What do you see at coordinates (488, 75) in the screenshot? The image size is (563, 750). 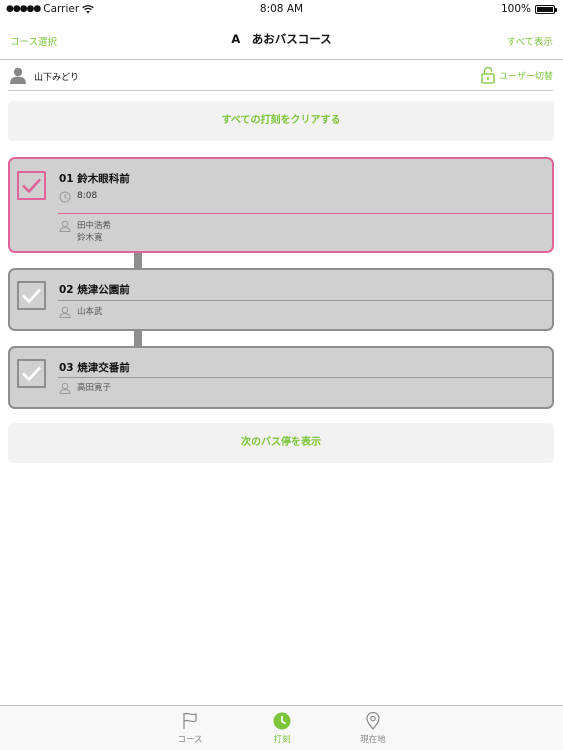 I see `unlock-icon` at bounding box center [488, 75].